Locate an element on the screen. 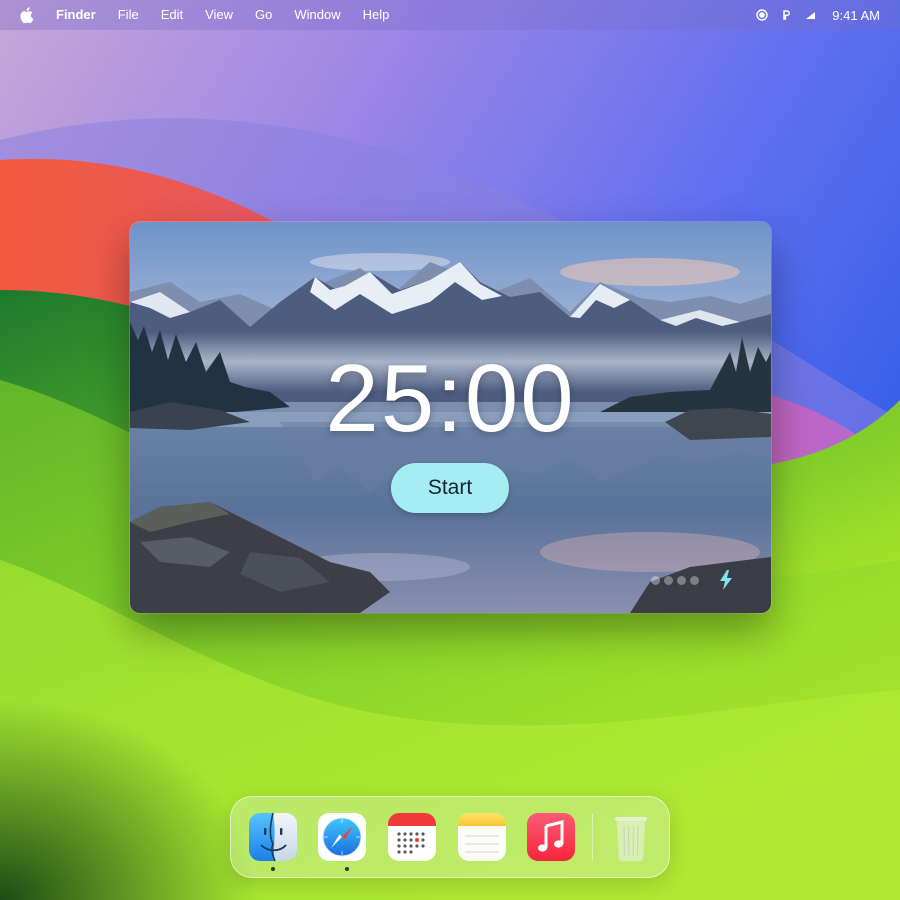  timer-display: 25:00 is located at coordinates (450, 398).